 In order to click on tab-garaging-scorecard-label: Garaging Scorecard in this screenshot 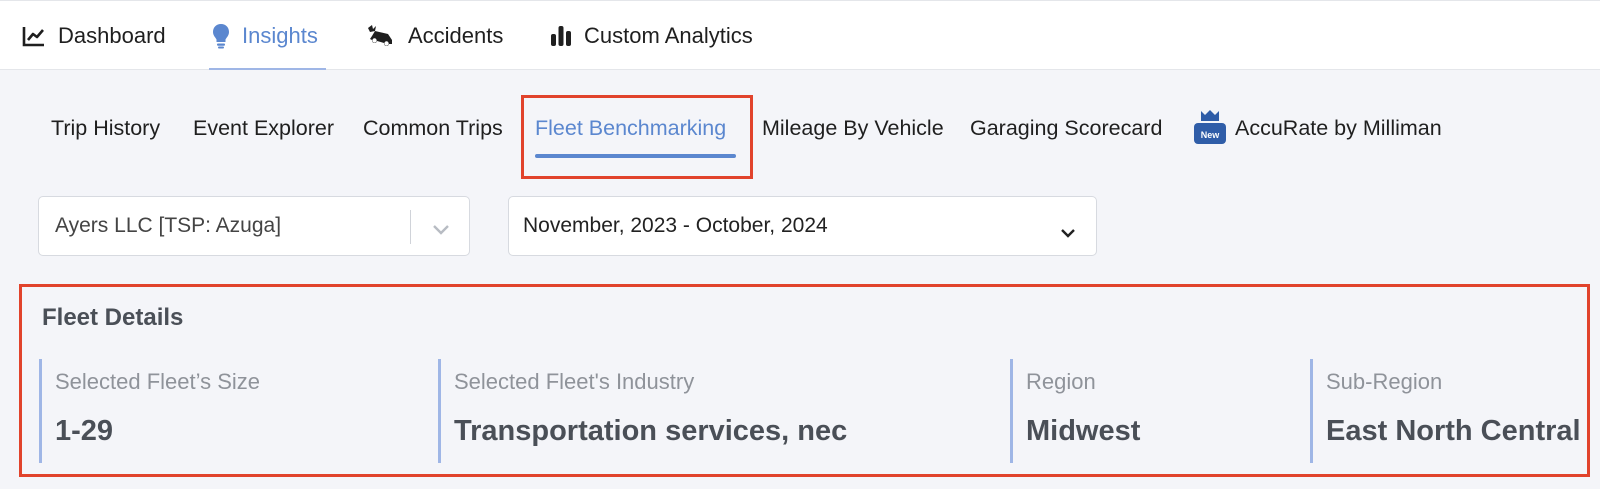, I will do `click(1066, 127)`.